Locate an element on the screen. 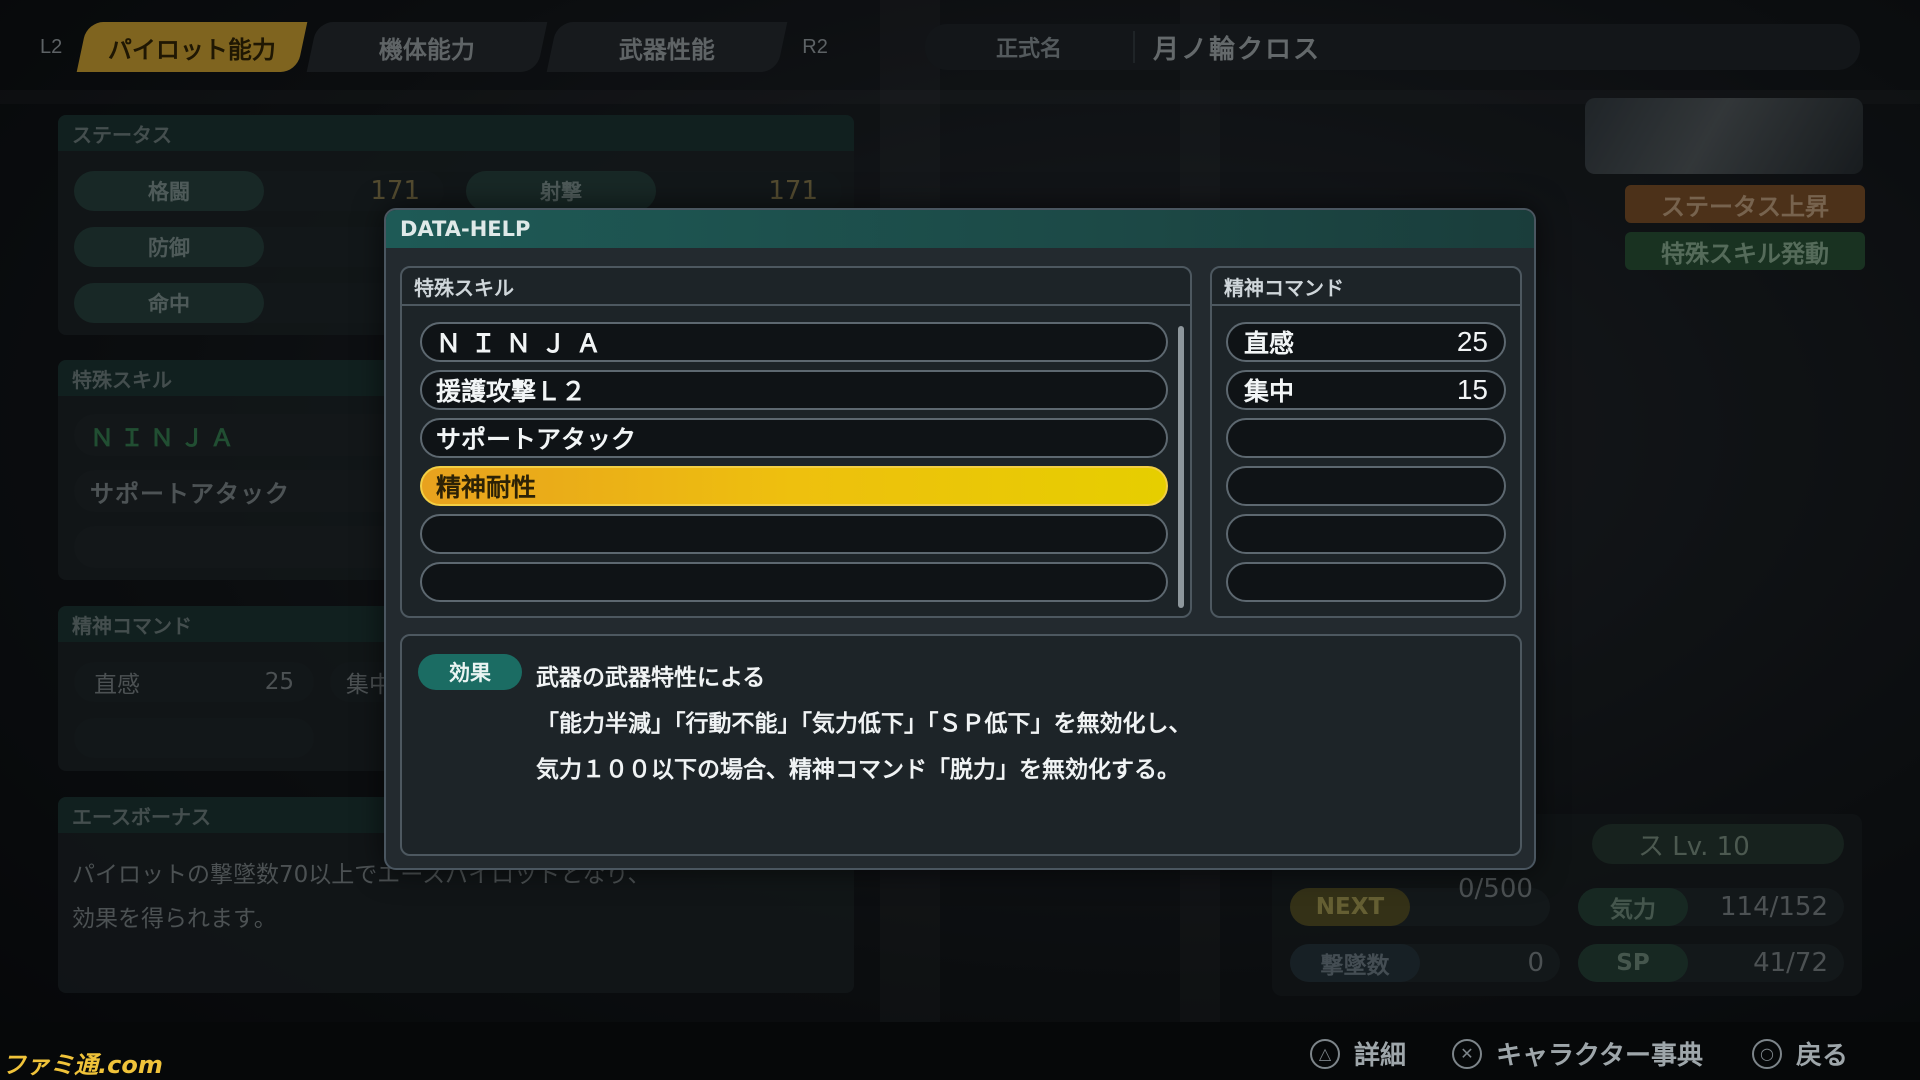  skill-name: 精神耐性 is located at coordinates (486, 487).